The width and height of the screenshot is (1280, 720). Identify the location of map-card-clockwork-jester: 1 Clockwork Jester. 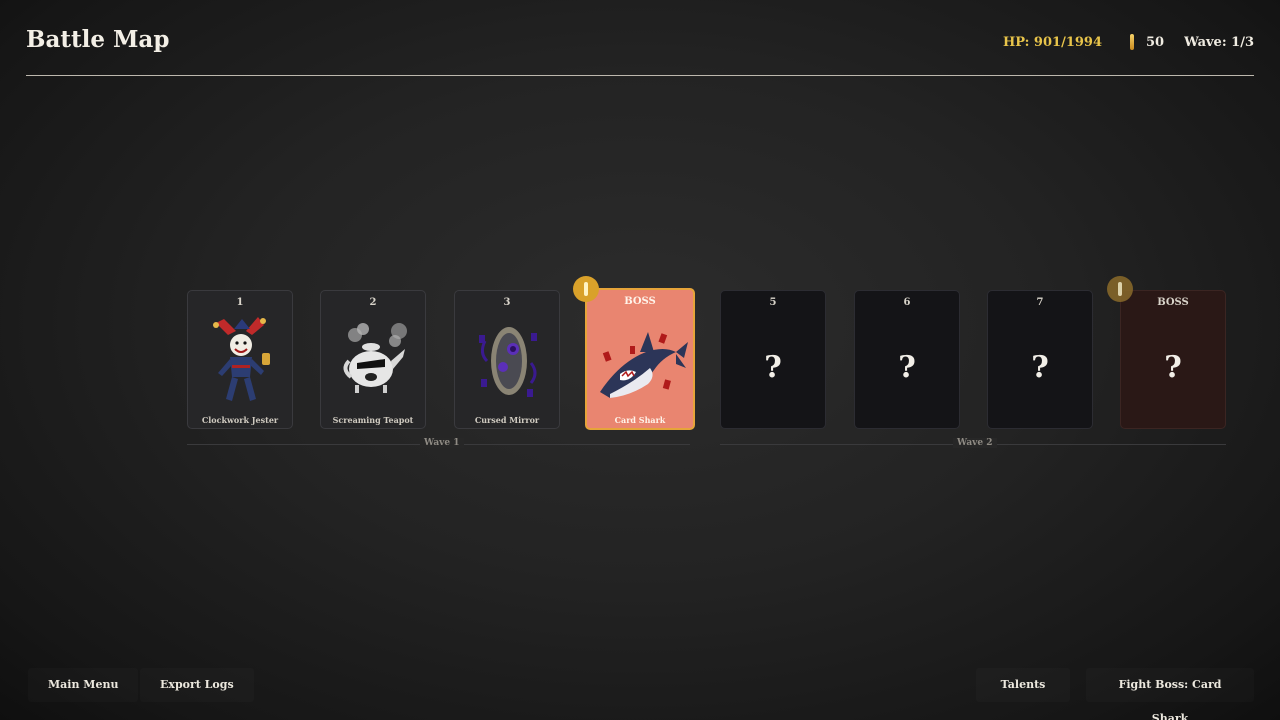
(240, 359).